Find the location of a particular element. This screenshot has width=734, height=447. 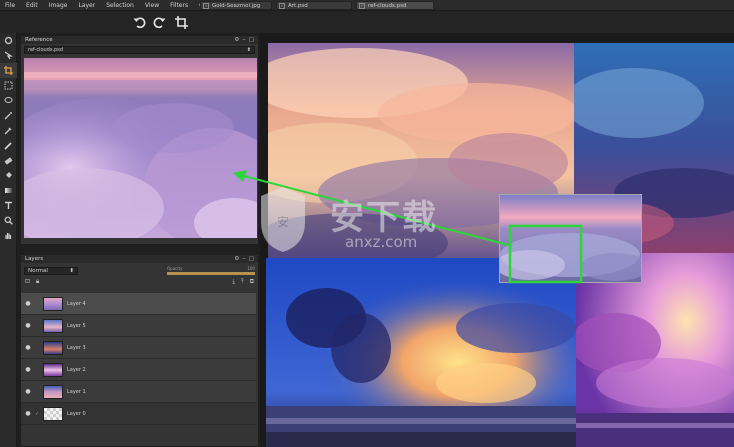

layer-name: Layer 3 is located at coordinates (76, 347).